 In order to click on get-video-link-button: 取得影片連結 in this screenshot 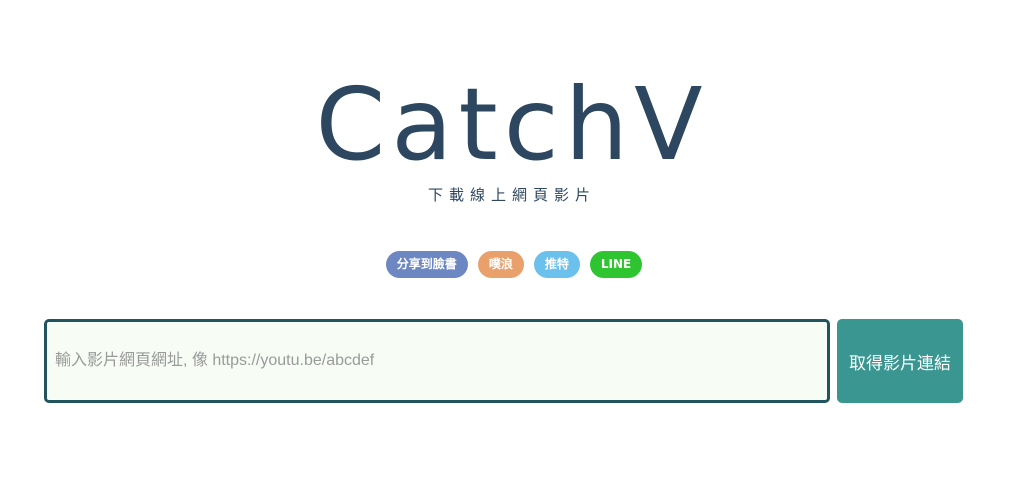, I will do `click(900, 361)`.